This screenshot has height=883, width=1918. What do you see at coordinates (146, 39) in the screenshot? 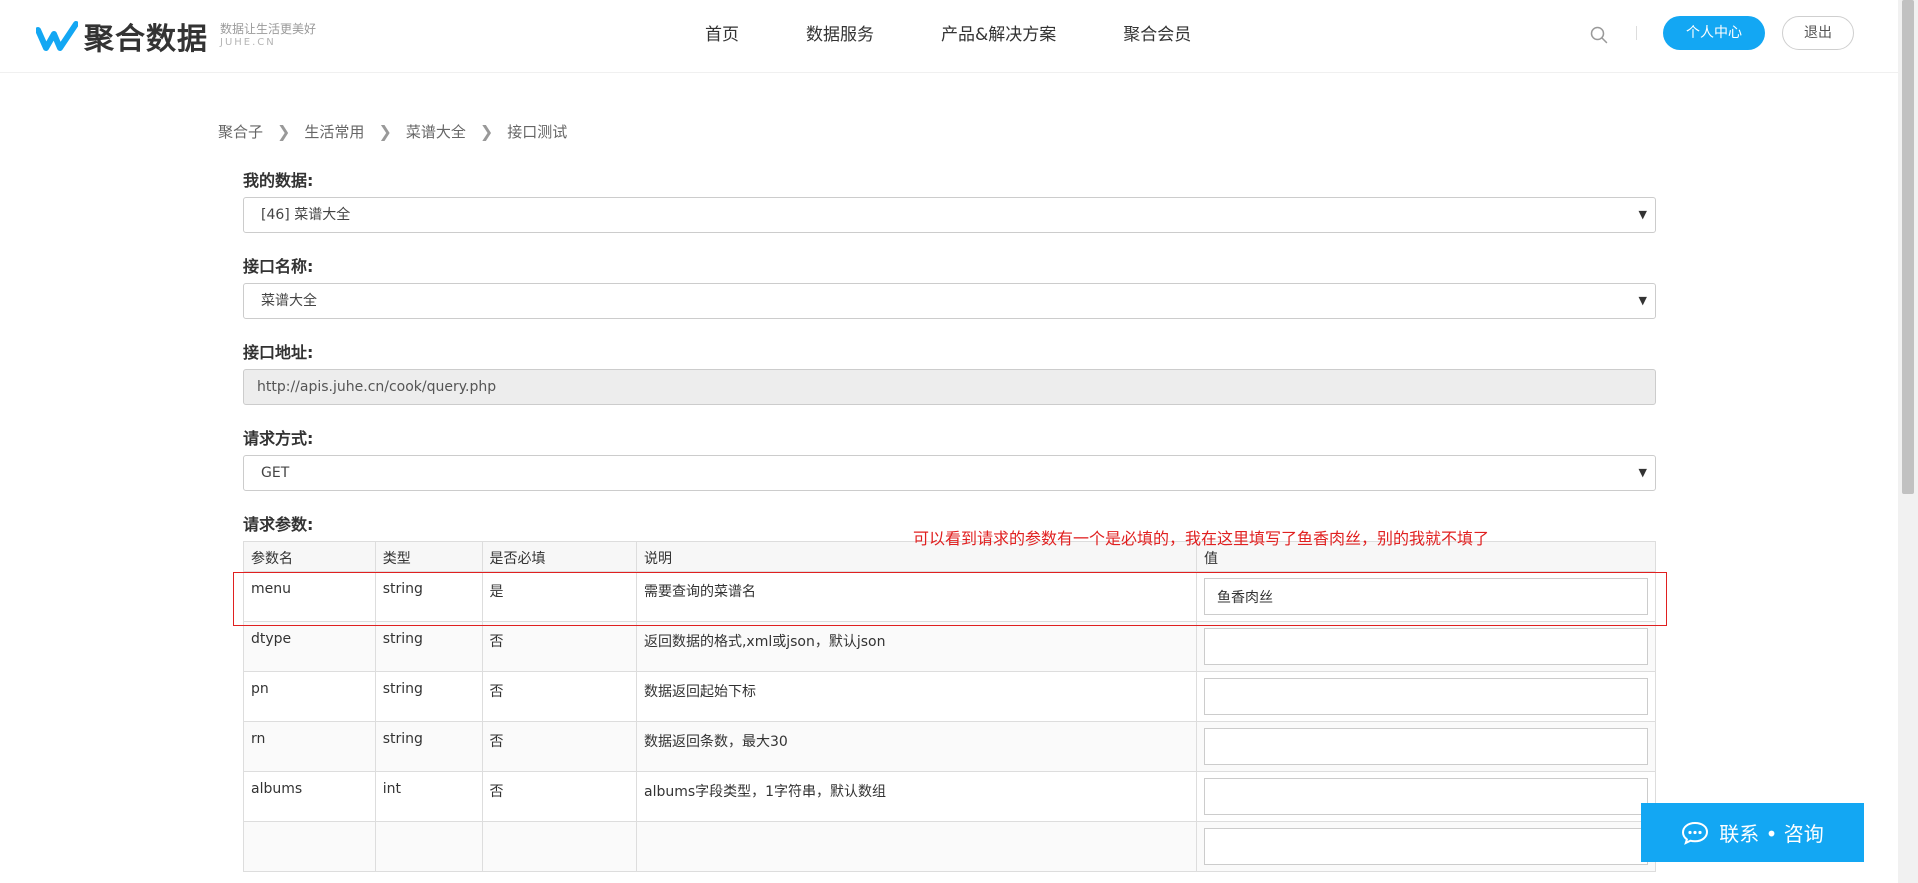
I see `logo-text: 聚合数据` at bounding box center [146, 39].